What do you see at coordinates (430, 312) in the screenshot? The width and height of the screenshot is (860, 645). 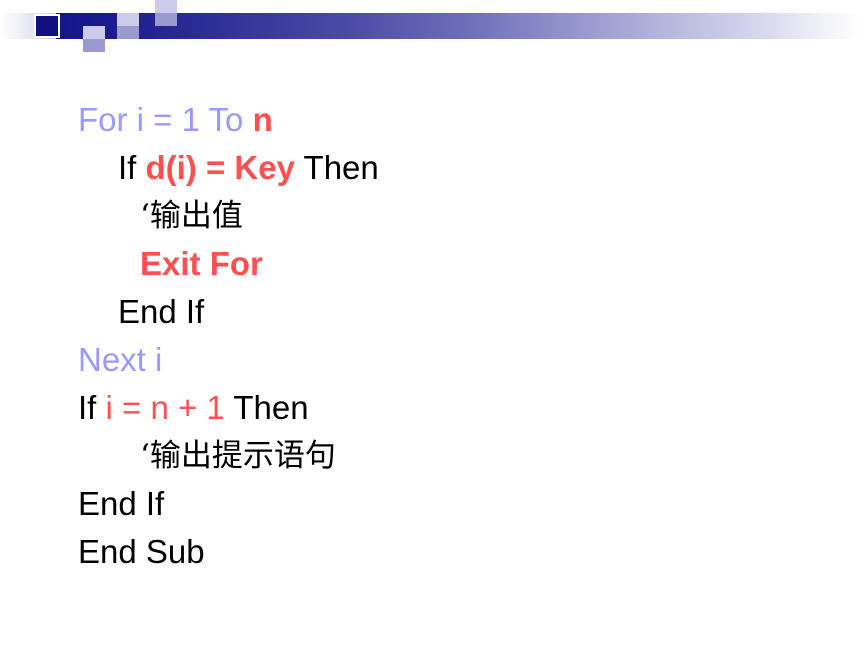 I see `line-end-if-inner: End If` at bounding box center [430, 312].